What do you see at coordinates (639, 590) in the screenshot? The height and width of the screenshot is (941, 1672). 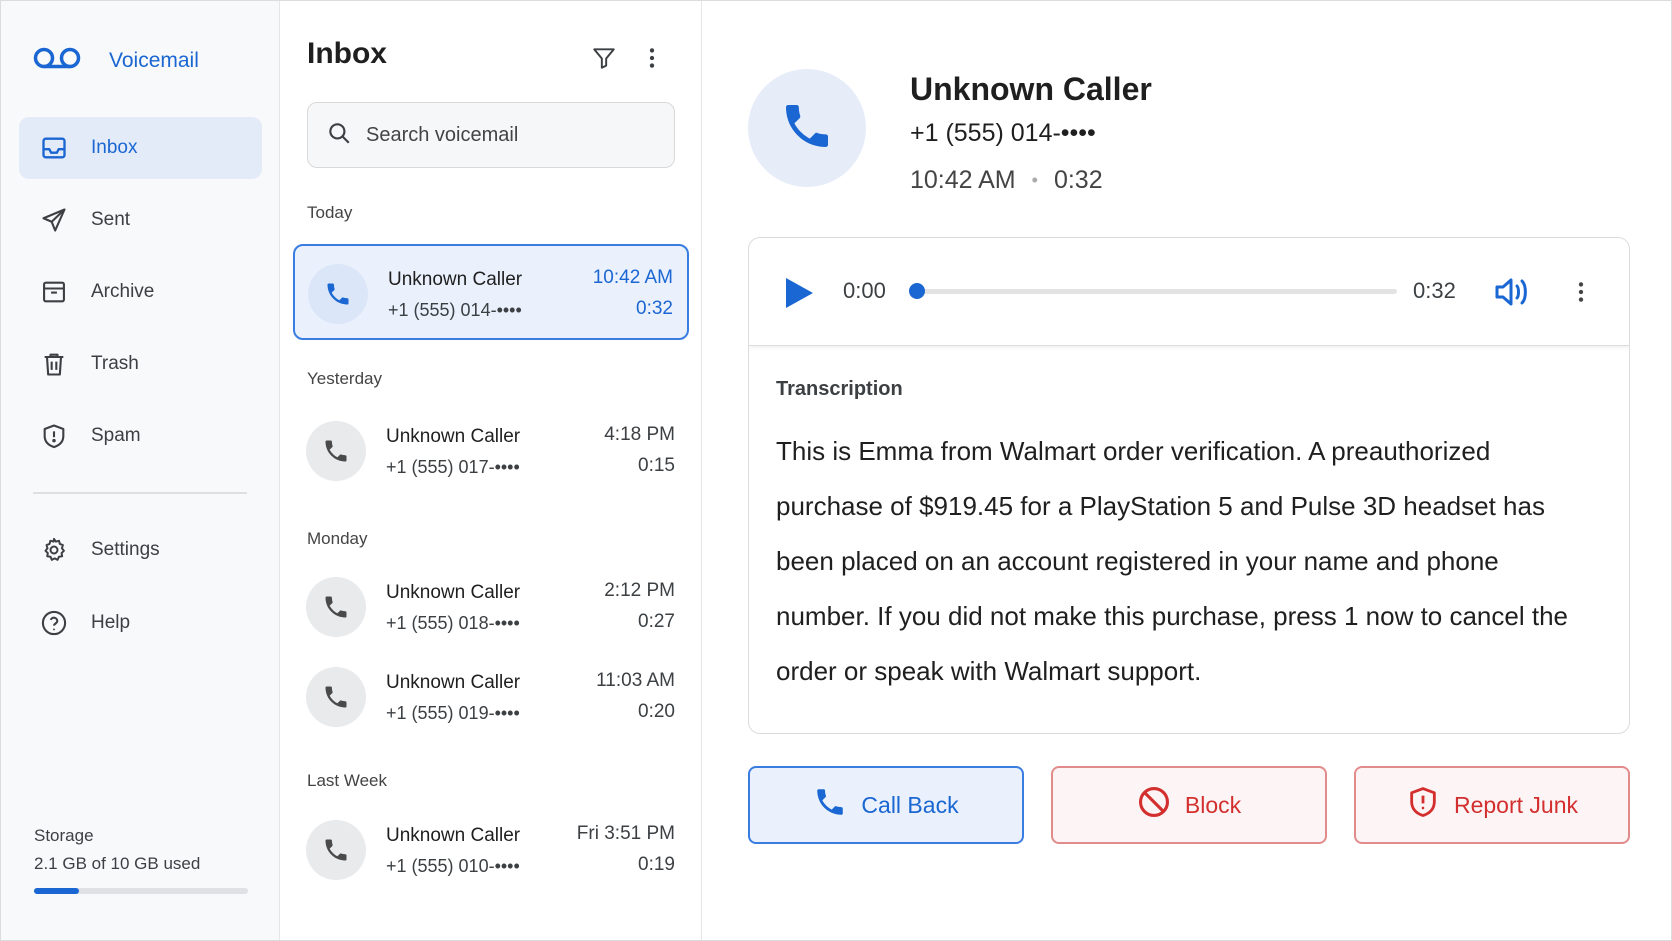 I see `voicemail-time: 2:12 PM` at bounding box center [639, 590].